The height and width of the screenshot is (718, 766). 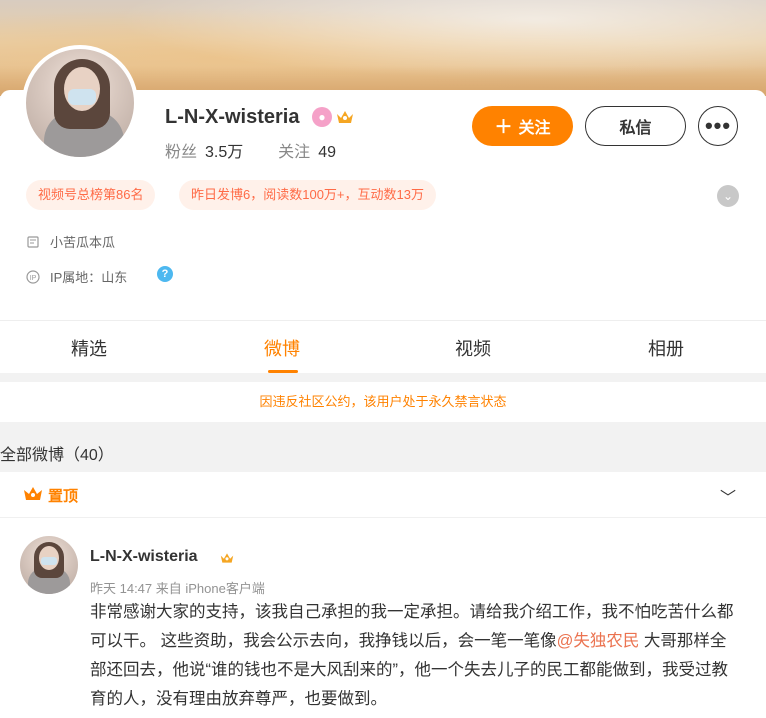 What do you see at coordinates (177, 587) in the screenshot?
I see `post-meta: 昨天 14:47 来自 iPhone客户端` at bounding box center [177, 587].